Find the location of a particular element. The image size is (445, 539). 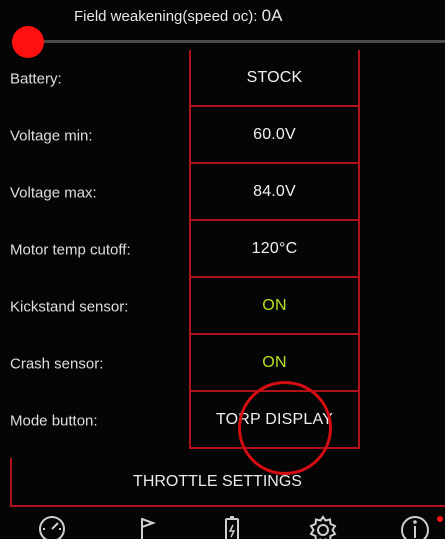

field-weakening-label: Field weakening(speed oc): 0A is located at coordinates (178, 16).